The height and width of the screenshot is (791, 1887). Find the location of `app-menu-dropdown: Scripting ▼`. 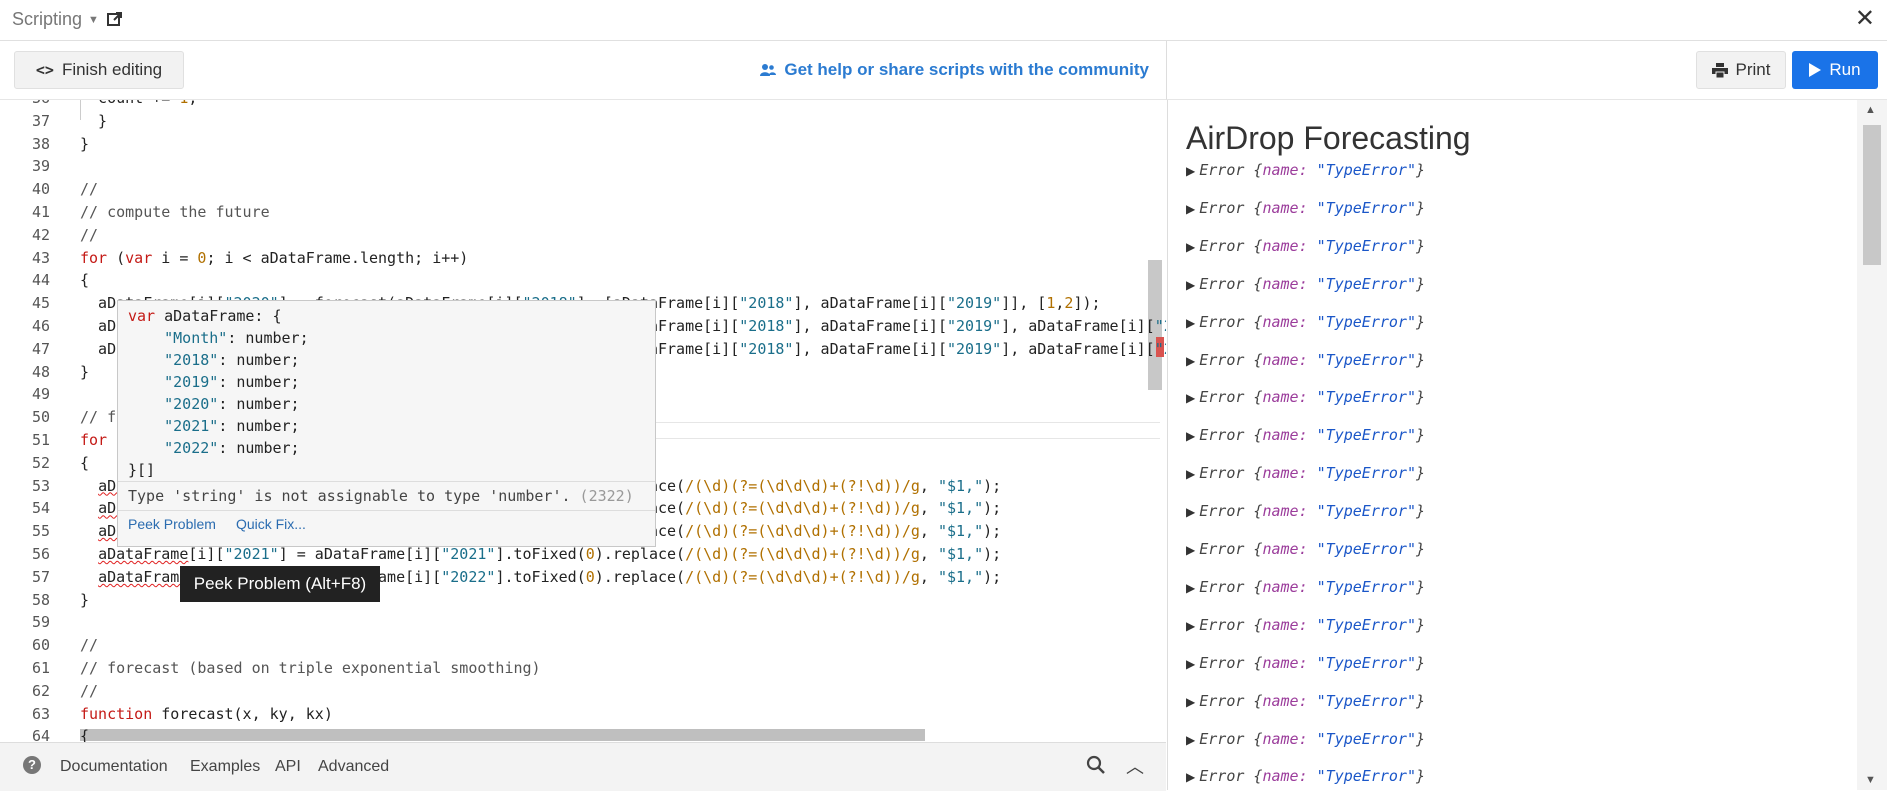

app-menu-dropdown: Scripting ▼ is located at coordinates (55, 19).